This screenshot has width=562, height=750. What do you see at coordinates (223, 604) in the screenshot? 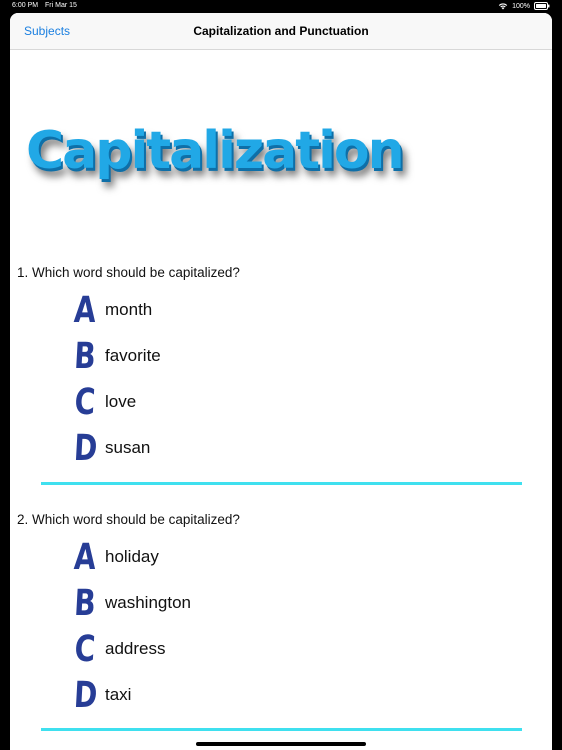
I see `answer-option-b: B washington` at bounding box center [223, 604].